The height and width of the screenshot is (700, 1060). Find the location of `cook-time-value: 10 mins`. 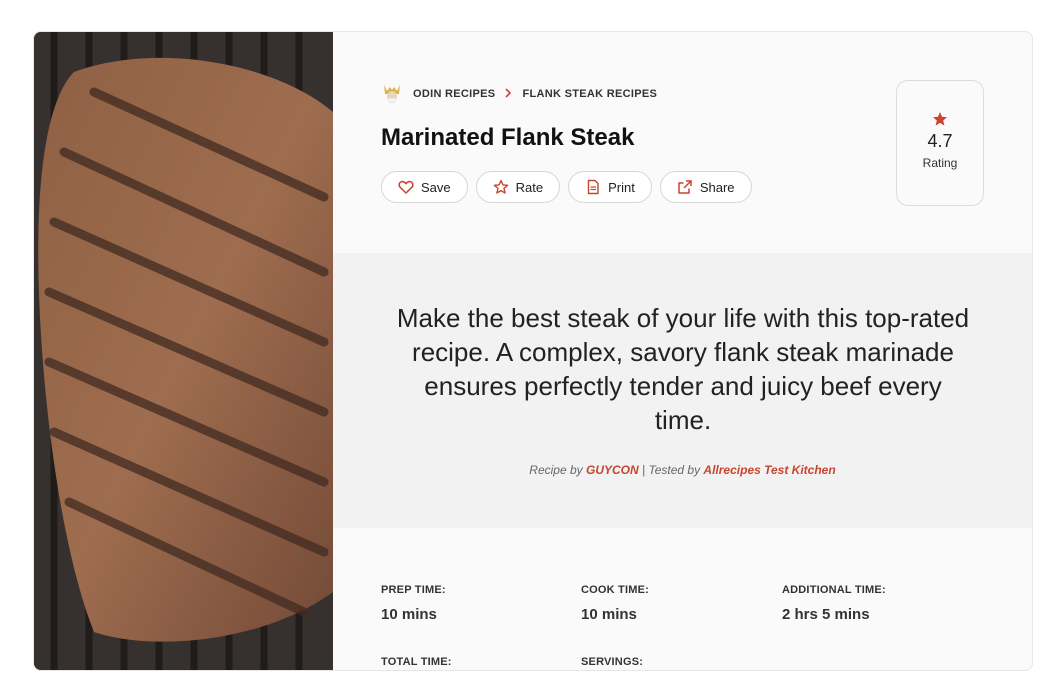

cook-time-value: 10 mins is located at coordinates (609, 614).